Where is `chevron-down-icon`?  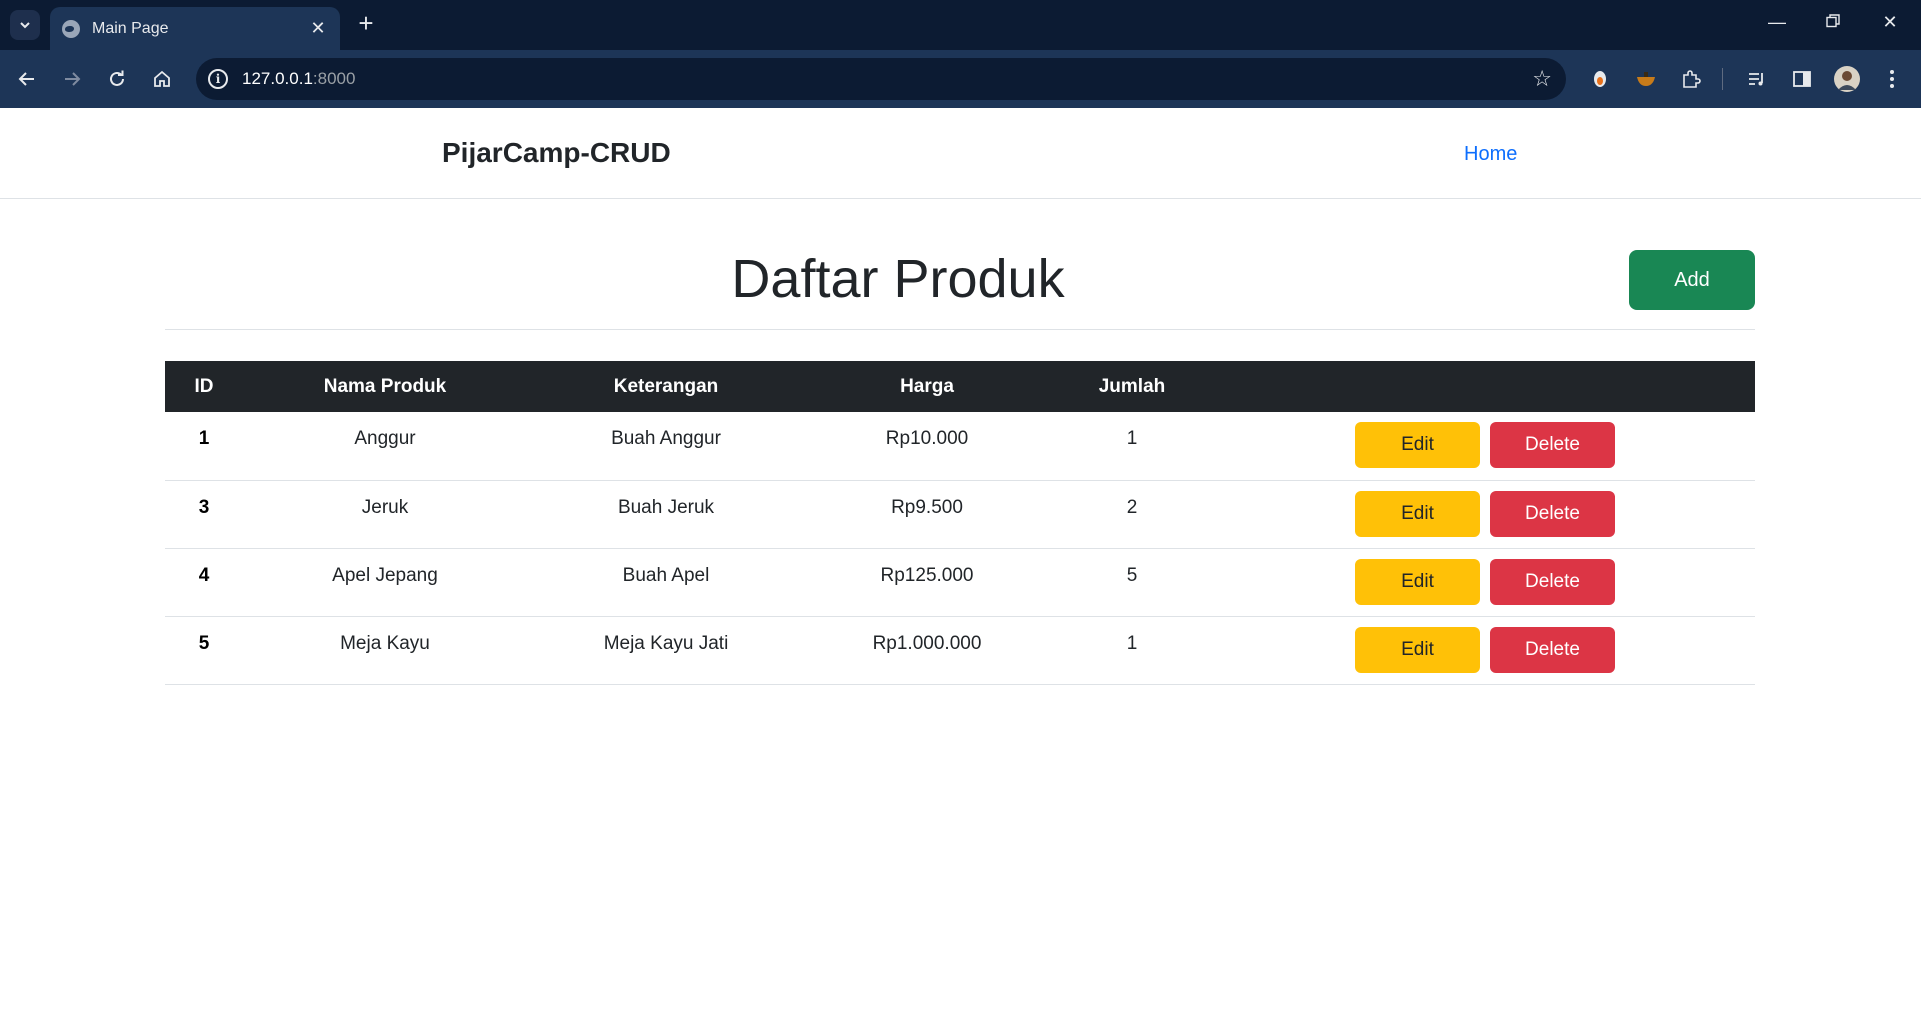
chevron-down-icon is located at coordinates (25, 25).